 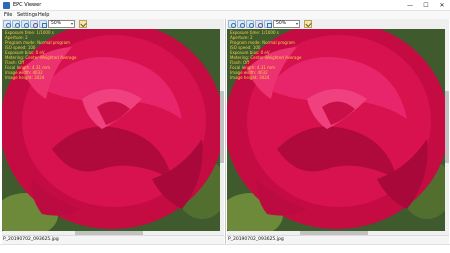 I want to click on right-toolbar: 50% ▾, so click(x=338, y=24).